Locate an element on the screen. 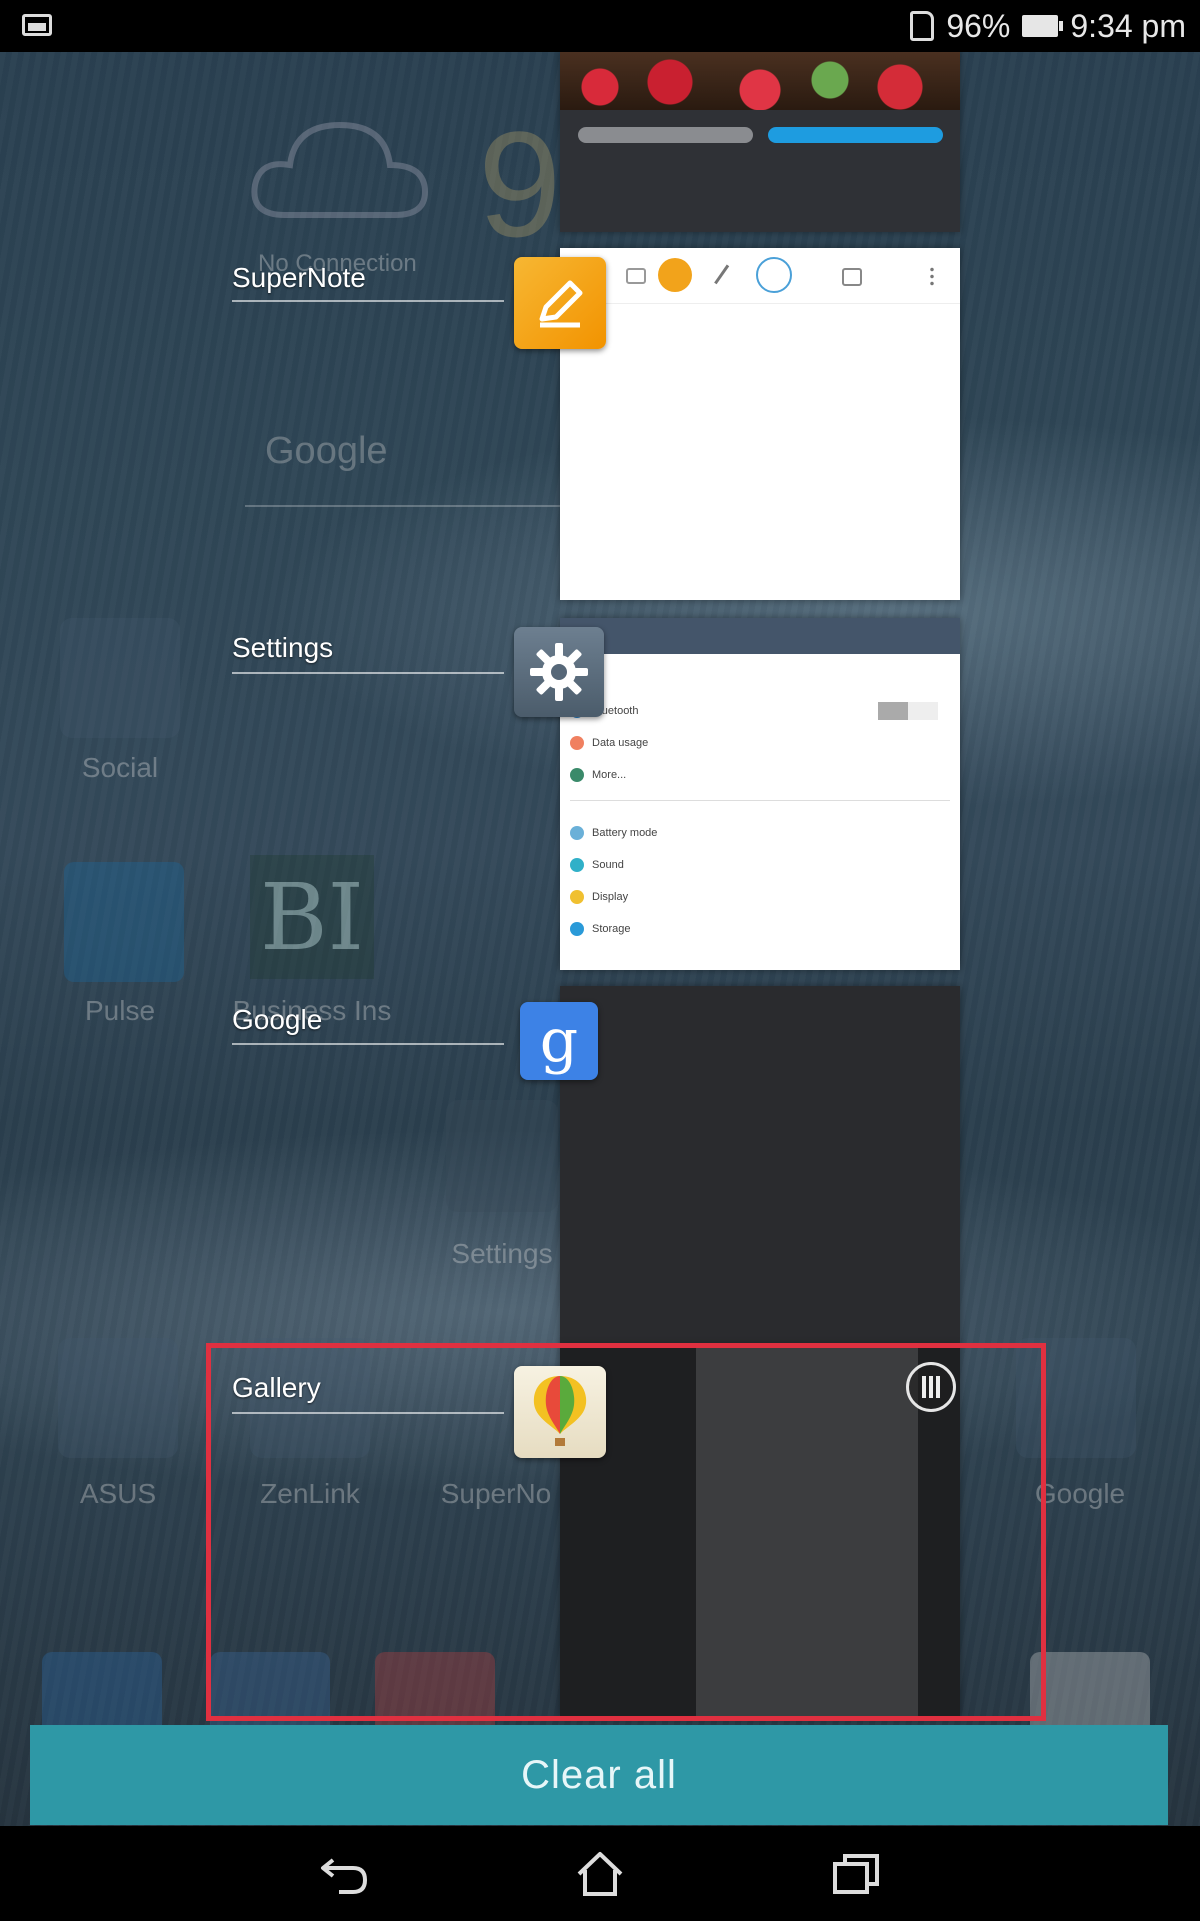  more-options-icon is located at coordinates (932, 276).